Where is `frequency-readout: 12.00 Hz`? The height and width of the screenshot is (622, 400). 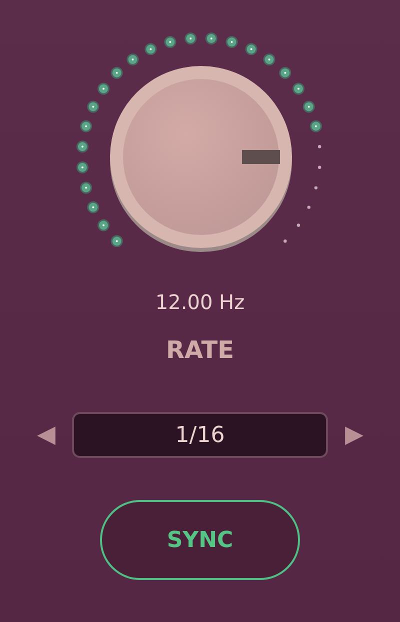 frequency-readout: 12.00 Hz is located at coordinates (200, 302).